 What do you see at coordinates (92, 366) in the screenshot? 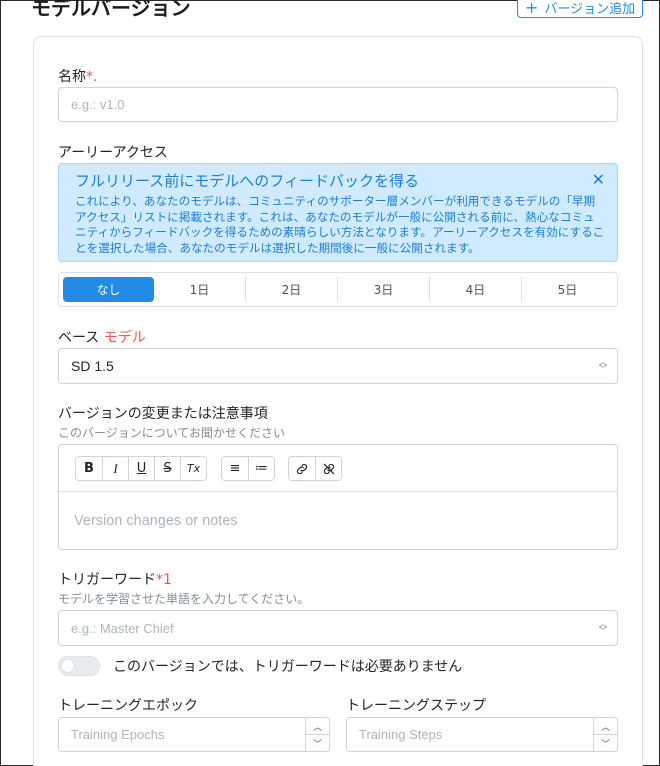
I see `base-model-value: SD 1.5` at bounding box center [92, 366].